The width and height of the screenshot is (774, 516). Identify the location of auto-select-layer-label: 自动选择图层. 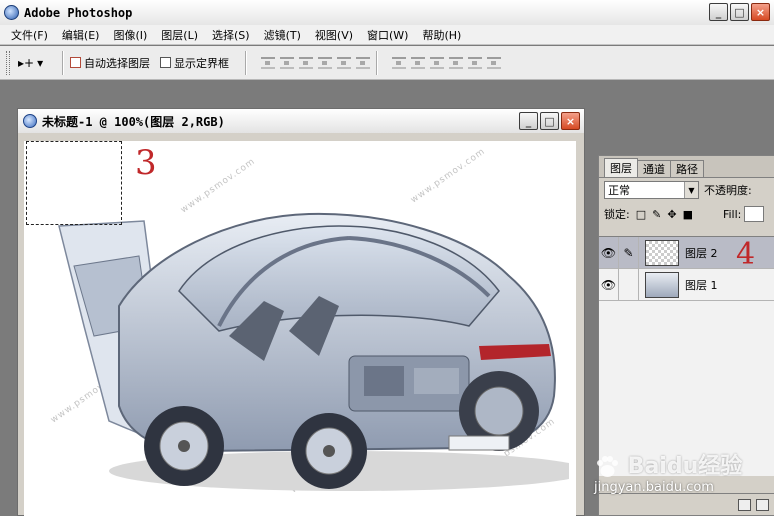
(117, 63).